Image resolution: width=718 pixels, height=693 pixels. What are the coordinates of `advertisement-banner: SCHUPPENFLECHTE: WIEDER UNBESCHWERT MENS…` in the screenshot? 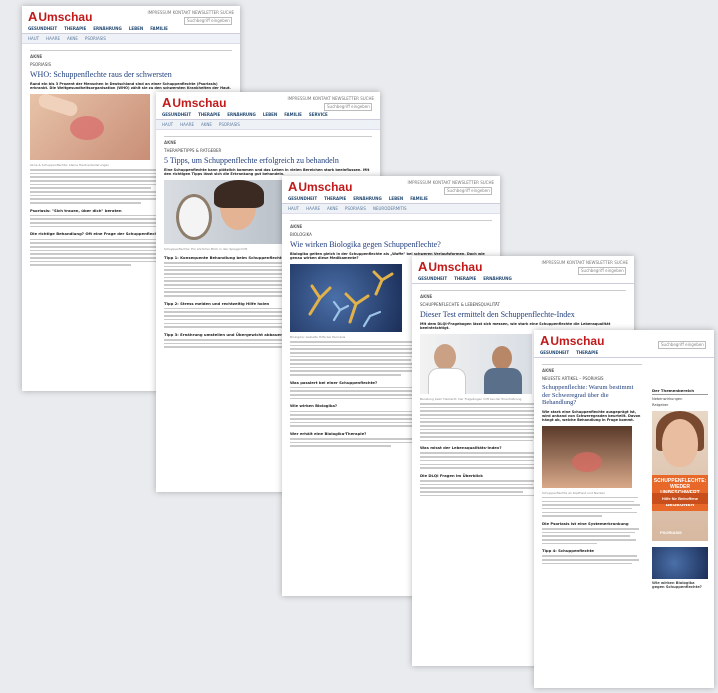 It's located at (680, 476).